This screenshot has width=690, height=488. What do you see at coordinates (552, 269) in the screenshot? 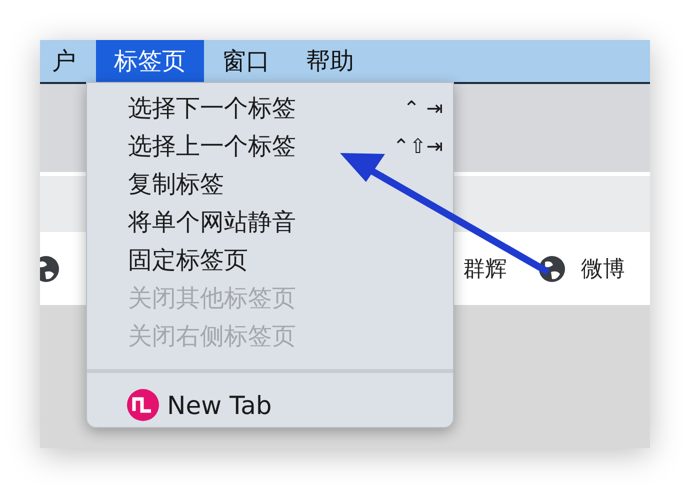
I see `globe-icon` at bounding box center [552, 269].